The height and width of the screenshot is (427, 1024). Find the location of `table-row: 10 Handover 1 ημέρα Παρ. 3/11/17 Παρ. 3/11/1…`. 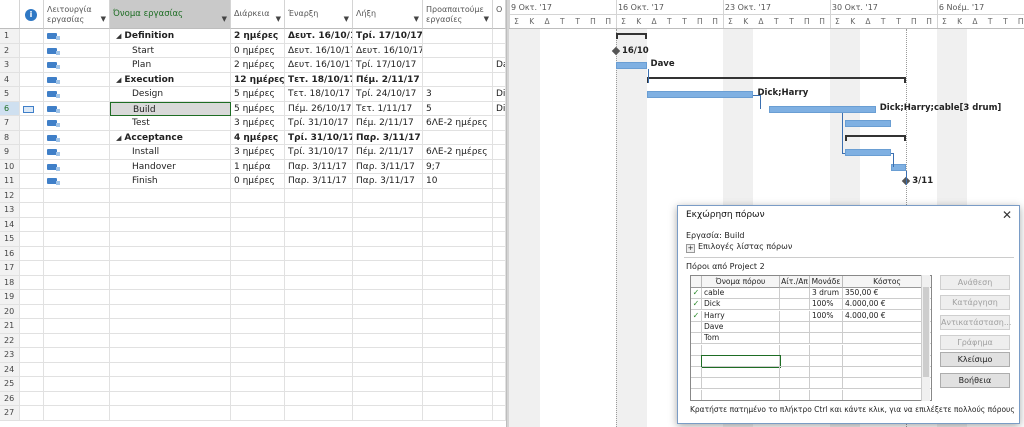

table-row: 10 Handover 1 ημέρα Παρ. 3/11/17 Παρ. 3/11/1… is located at coordinates (253, 166).